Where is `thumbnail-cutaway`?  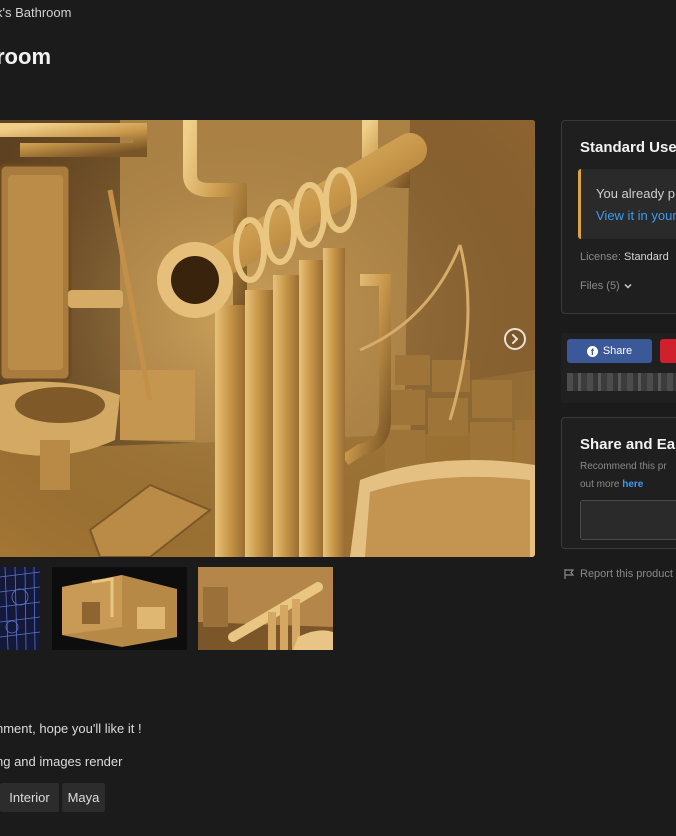
thumbnail-cutaway is located at coordinates (119, 608).